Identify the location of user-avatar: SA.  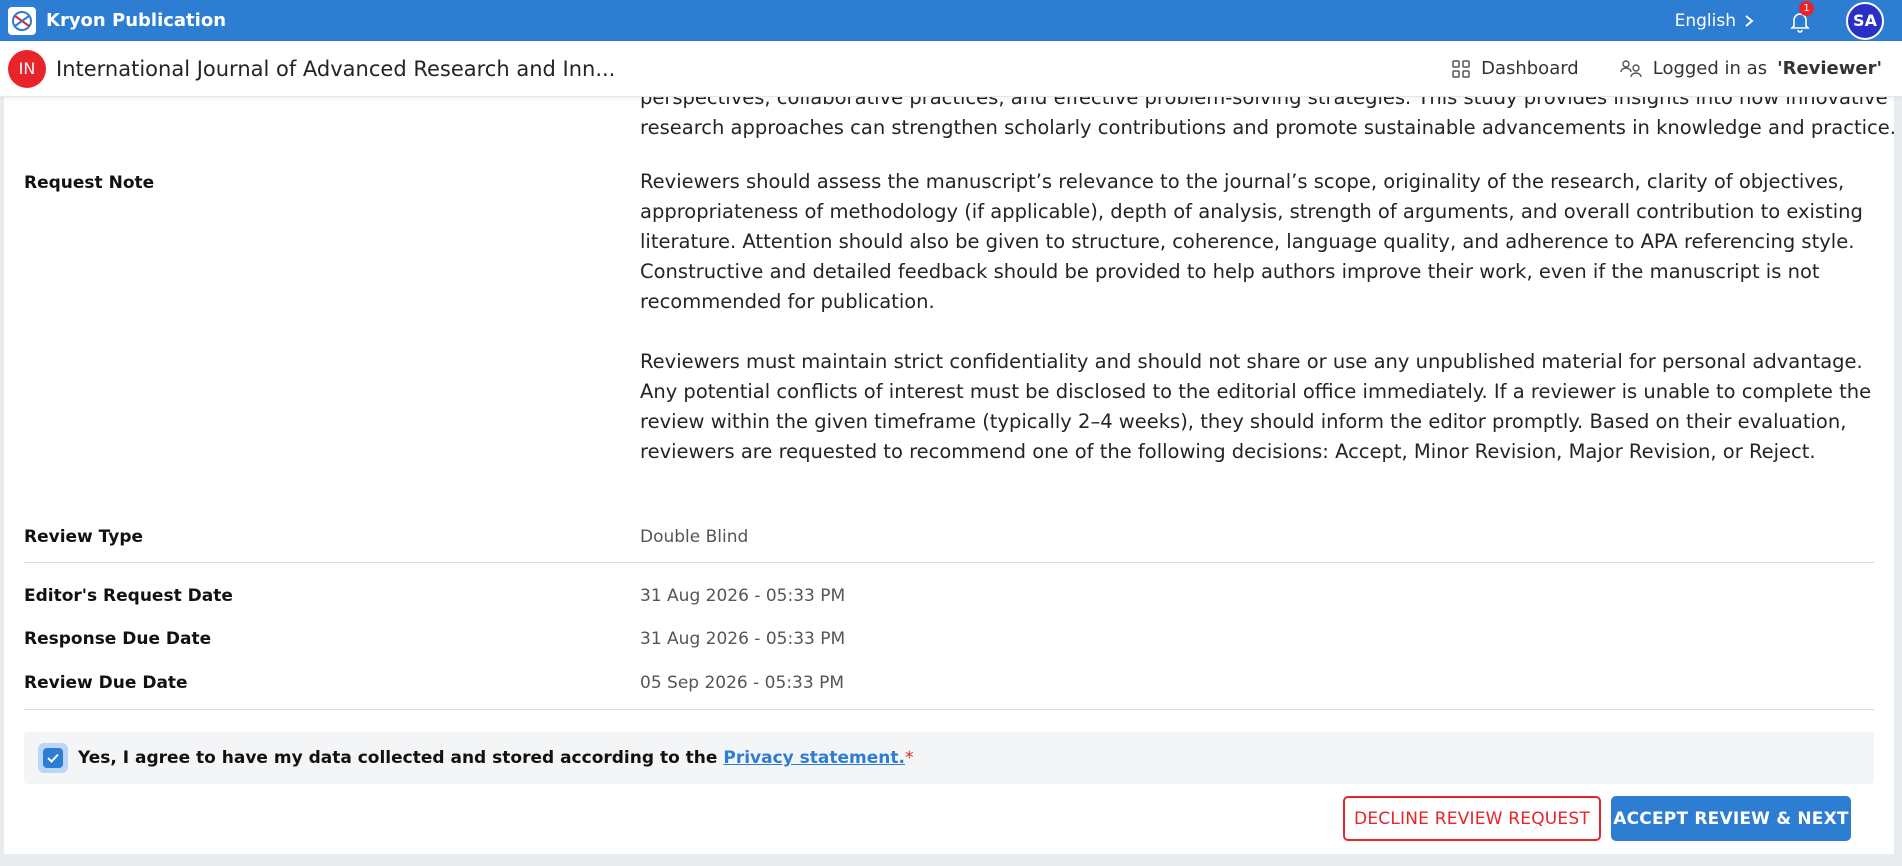
(1865, 20).